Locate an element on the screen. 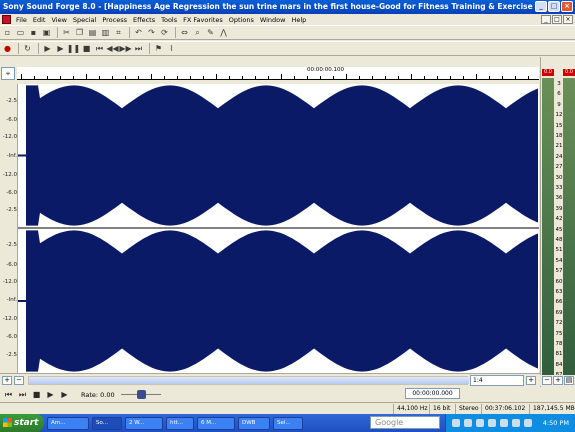  clock: 4:50 PM is located at coordinates (555, 423).